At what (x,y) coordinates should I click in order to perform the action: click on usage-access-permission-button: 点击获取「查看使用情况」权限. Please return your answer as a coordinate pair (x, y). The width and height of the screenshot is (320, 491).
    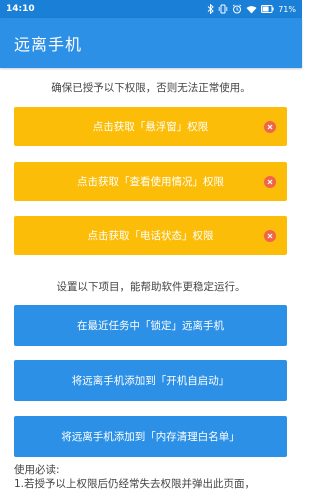
    Looking at the image, I should click on (150, 181).